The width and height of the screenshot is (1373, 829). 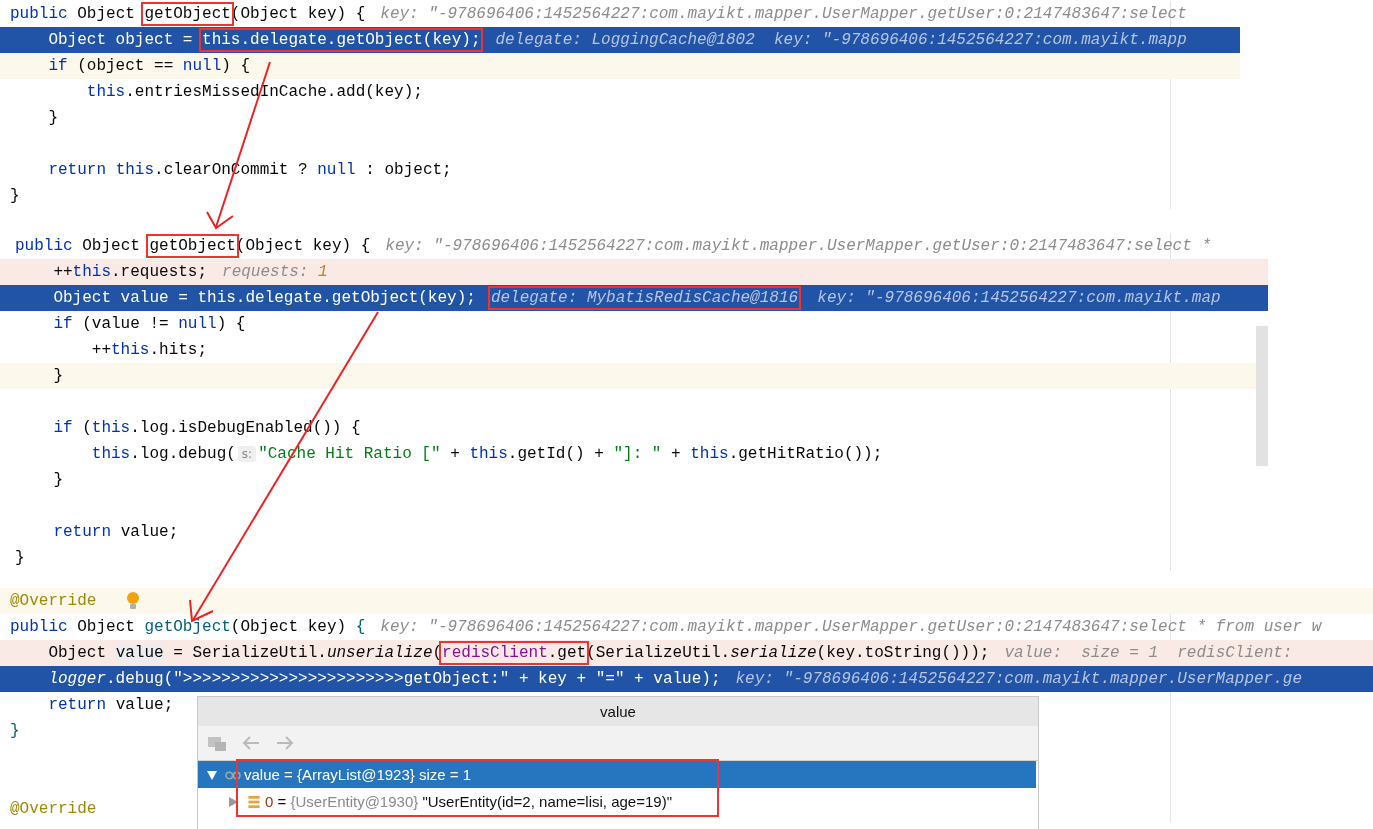 I want to click on expand-triangle-icon, so click(x=233, y=801).